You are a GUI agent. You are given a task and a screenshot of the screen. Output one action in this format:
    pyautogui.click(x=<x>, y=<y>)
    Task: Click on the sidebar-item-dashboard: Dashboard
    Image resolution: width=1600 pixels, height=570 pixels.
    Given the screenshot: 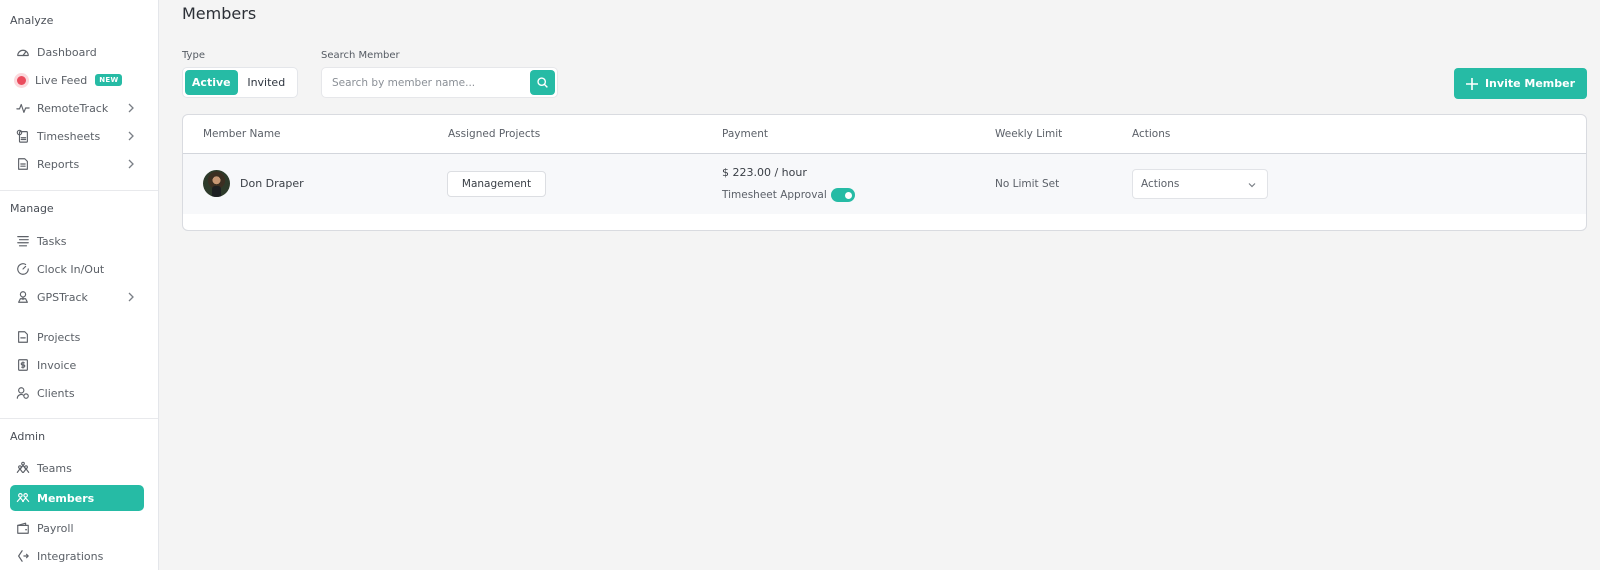 What is the action you would take?
    pyautogui.click(x=77, y=52)
    